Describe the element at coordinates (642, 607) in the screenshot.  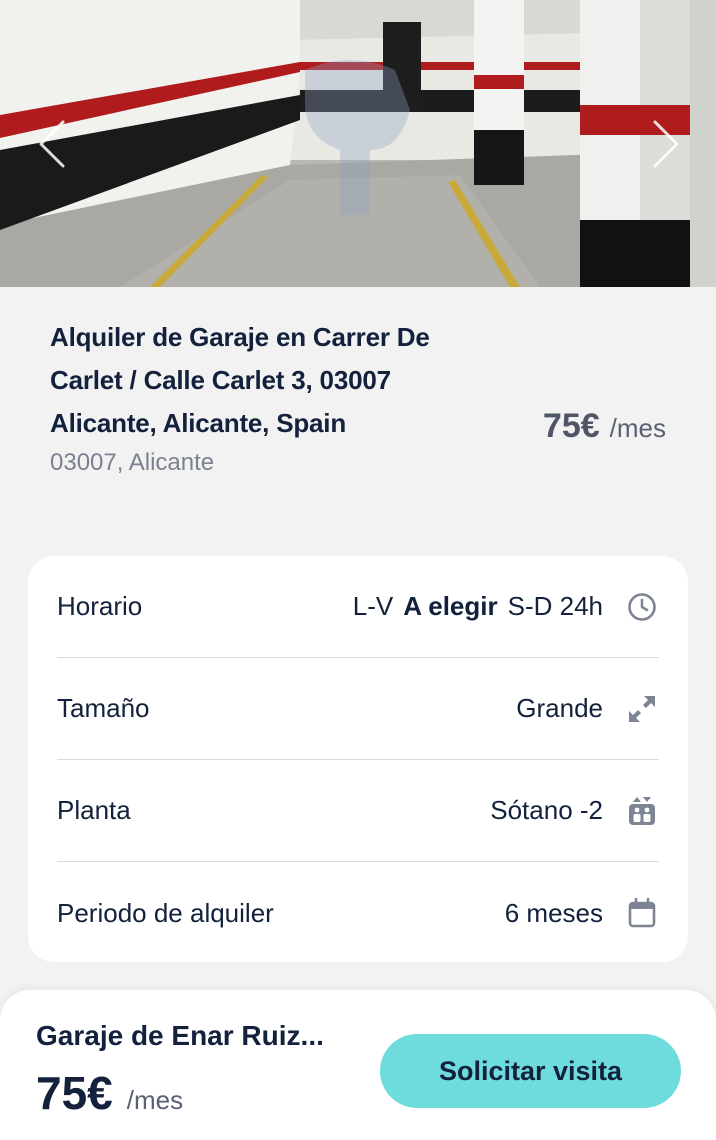
I see `clock-icon` at that location.